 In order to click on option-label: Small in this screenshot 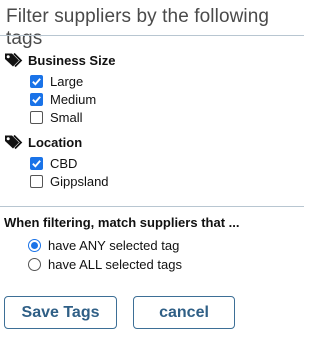, I will do `click(66, 117)`.